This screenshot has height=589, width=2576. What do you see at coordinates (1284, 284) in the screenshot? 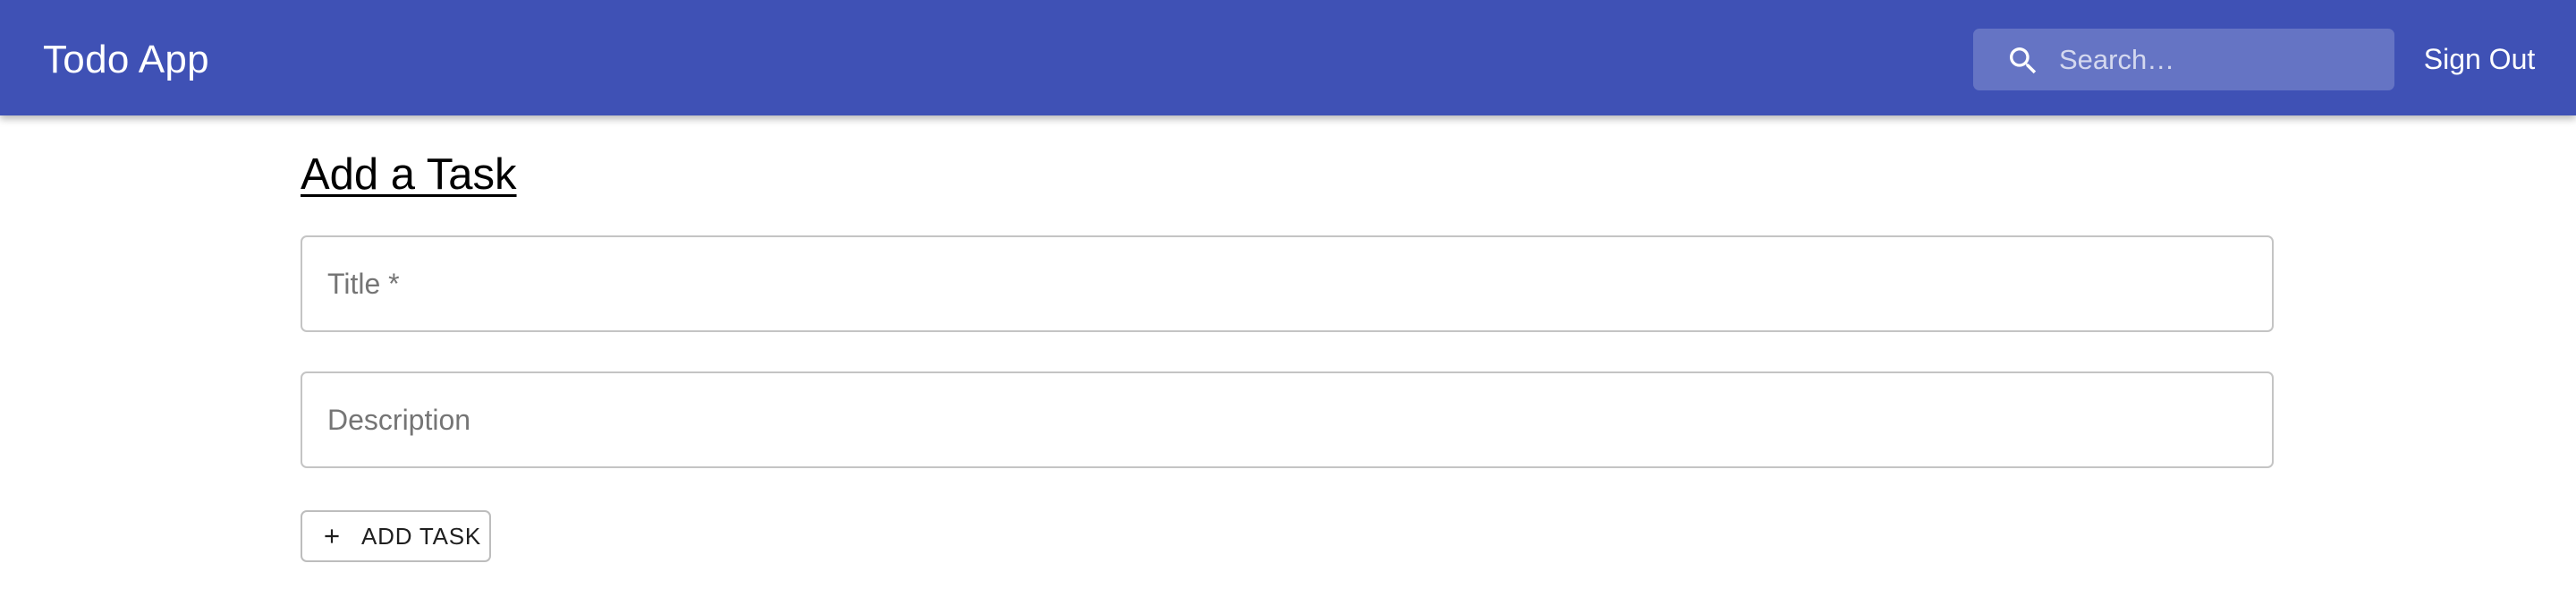
I see `title-input` at bounding box center [1284, 284].